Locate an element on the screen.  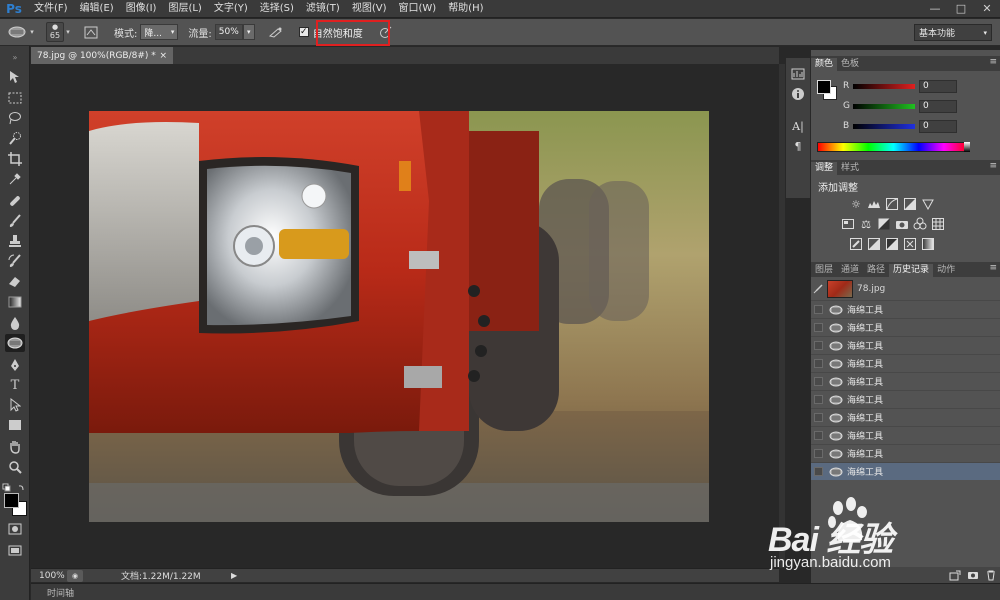
sponge-tool-preset-icon is located at coordinates (17, 32).